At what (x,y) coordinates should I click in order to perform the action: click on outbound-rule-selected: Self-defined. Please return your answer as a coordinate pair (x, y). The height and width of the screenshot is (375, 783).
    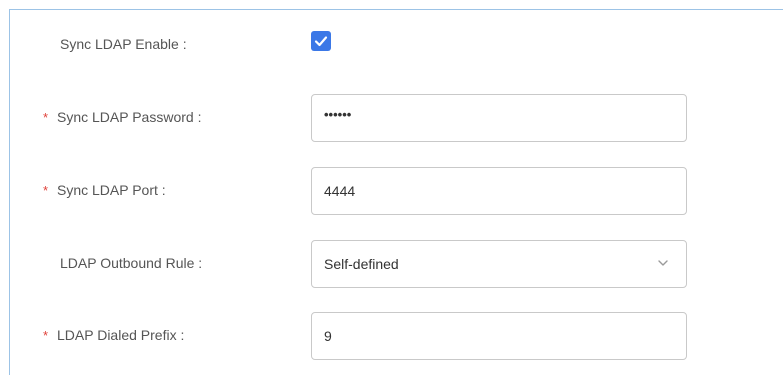
    Looking at the image, I should click on (361, 264).